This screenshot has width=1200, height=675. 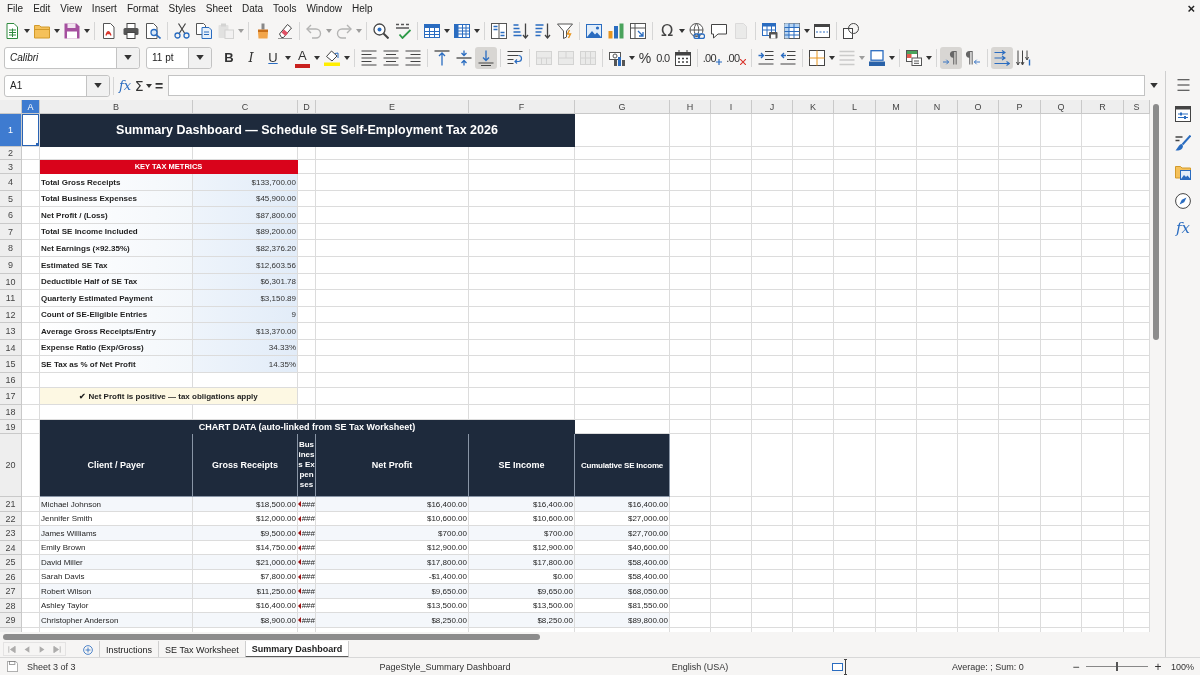 What do you see at coordinates (251, 57) in the screenshot?
I see `italic-button: I` at bounding box center [251, 57].